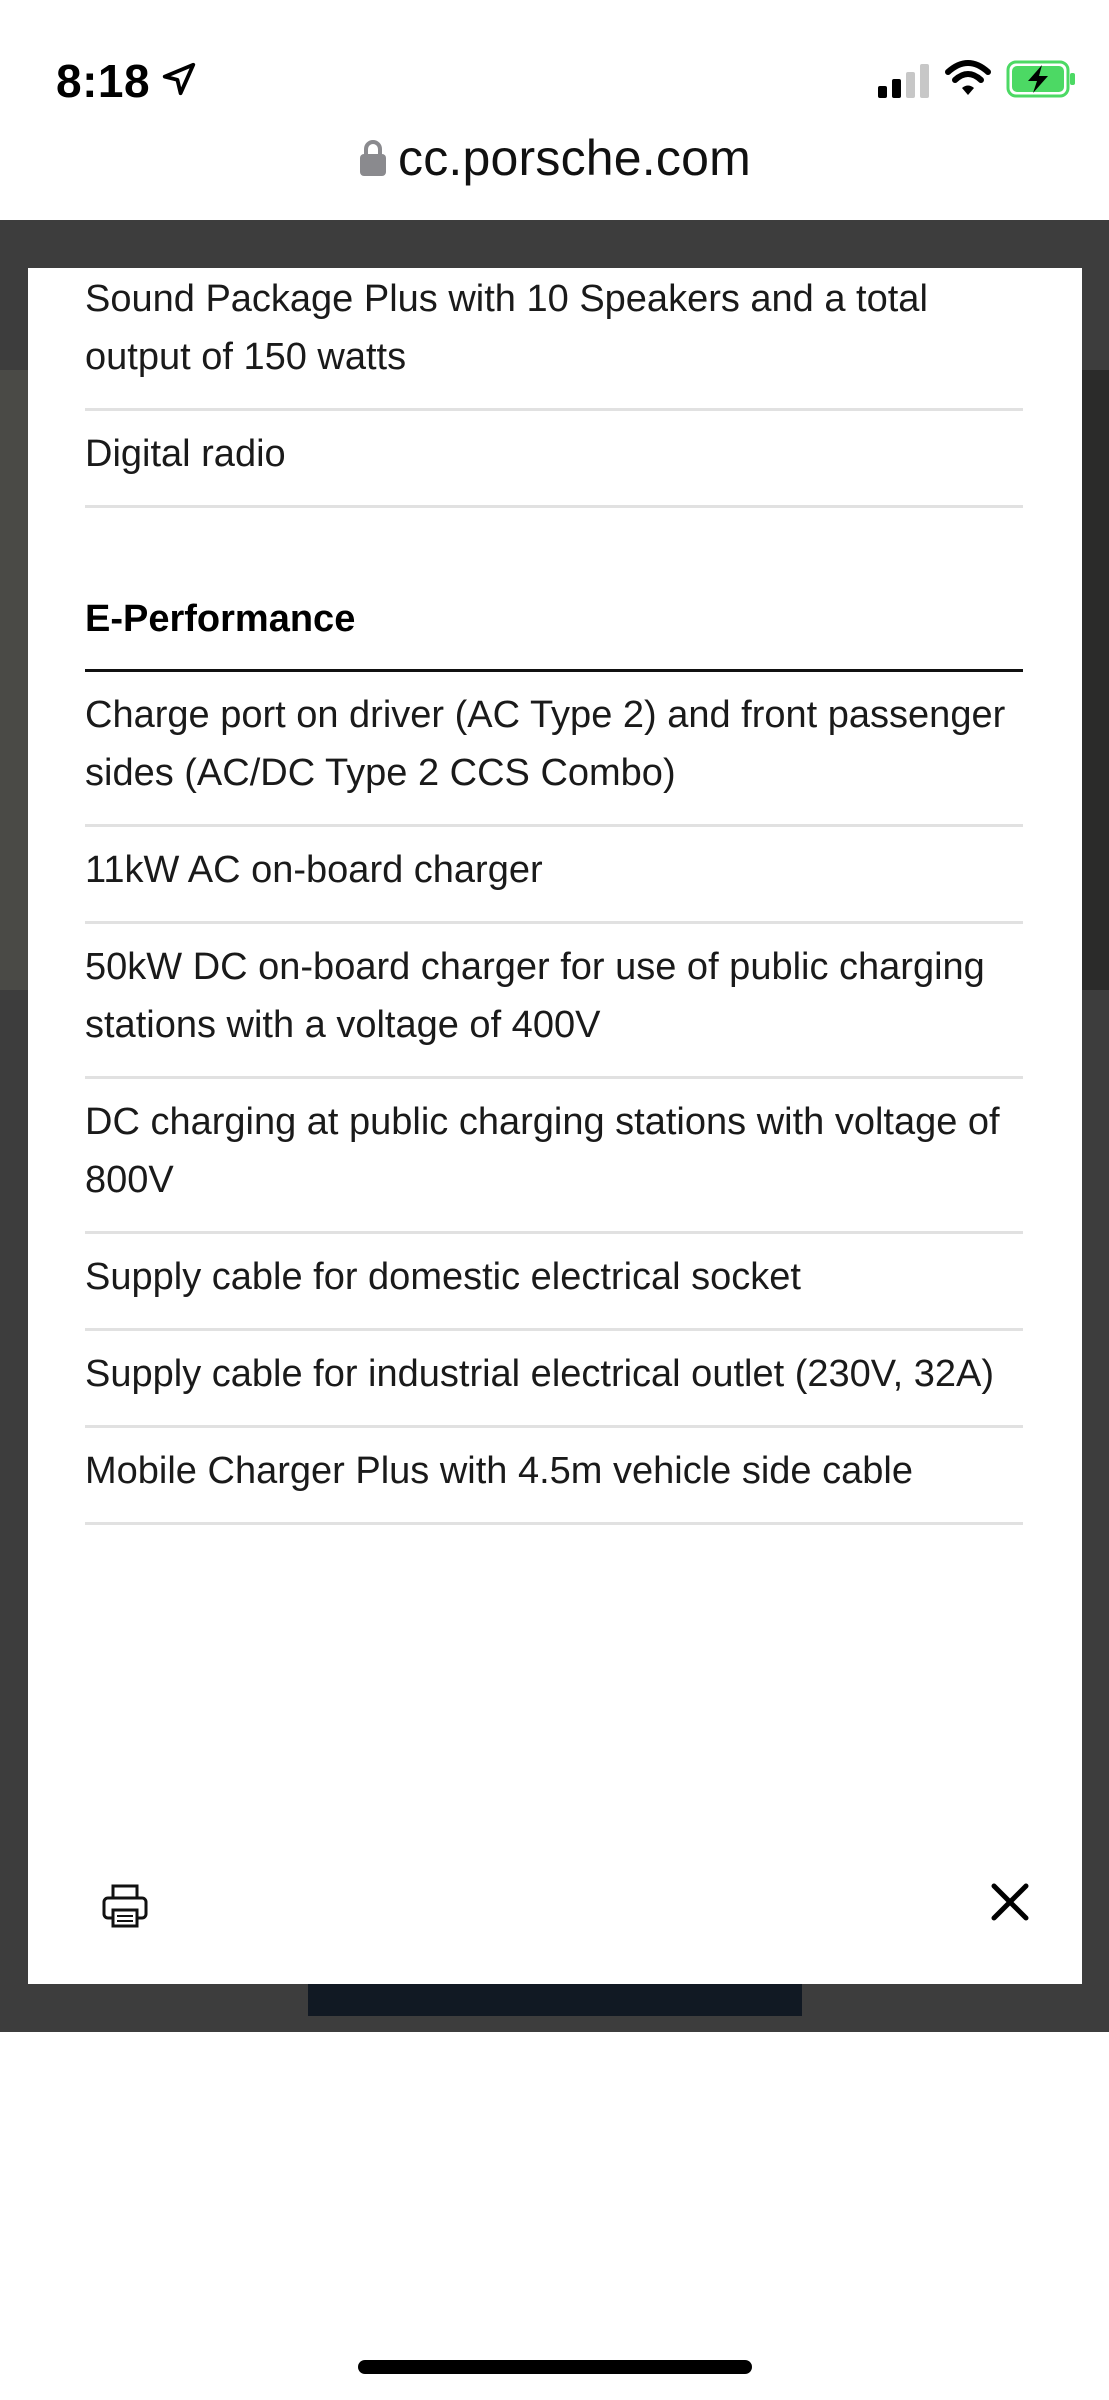  Describe the element at coordinates (555, 1918) in the screenshot. I see `modal-footer` at that location.